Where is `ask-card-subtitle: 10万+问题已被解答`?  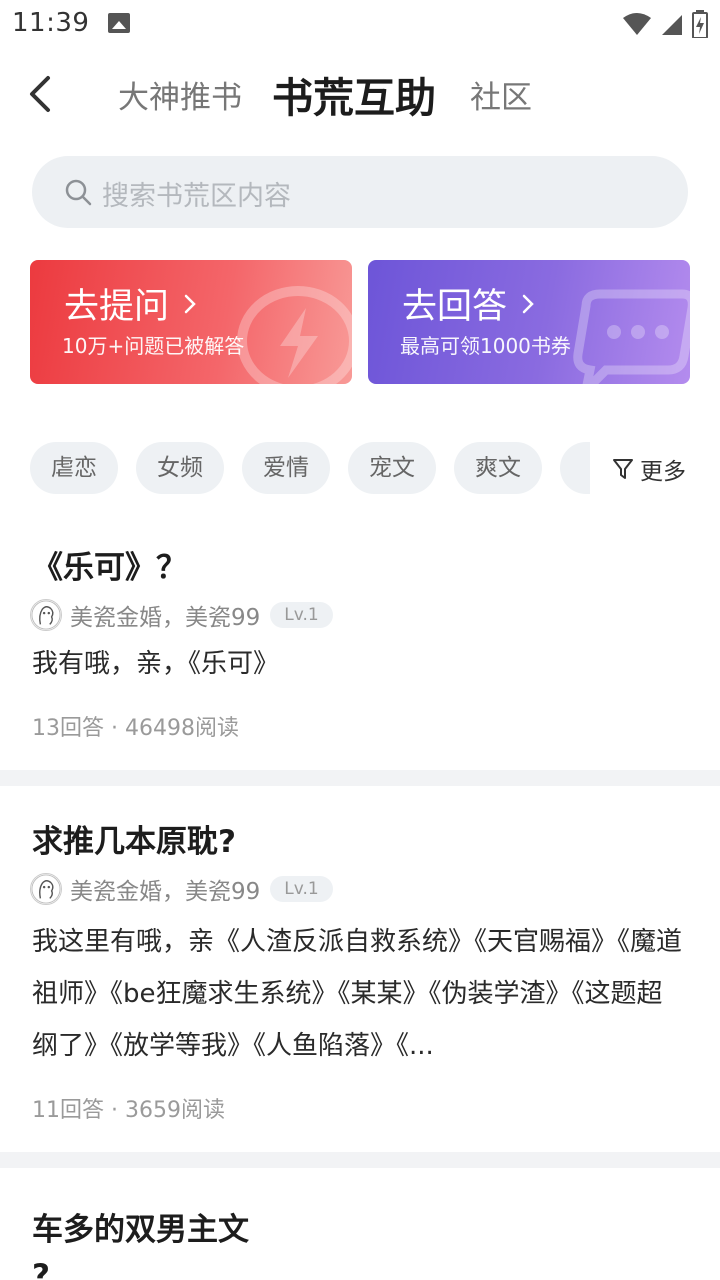 ask-card-subtitle: 10万+问题已被解答 is located at coordinates (153, 346).